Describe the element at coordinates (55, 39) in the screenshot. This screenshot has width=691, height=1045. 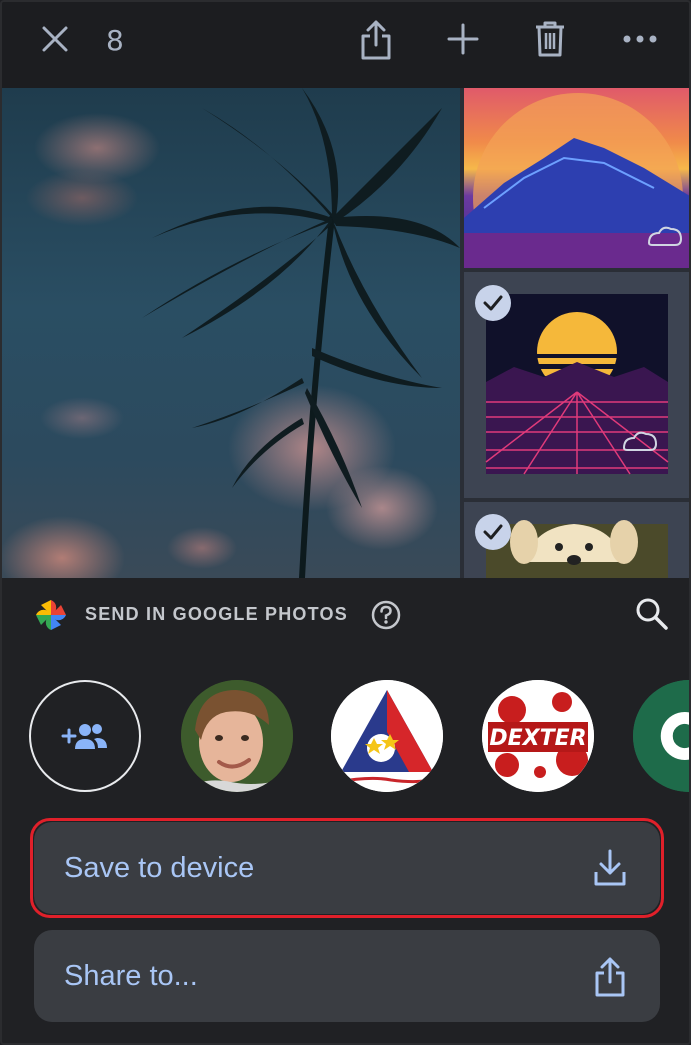
I see `close-icon` at that location.